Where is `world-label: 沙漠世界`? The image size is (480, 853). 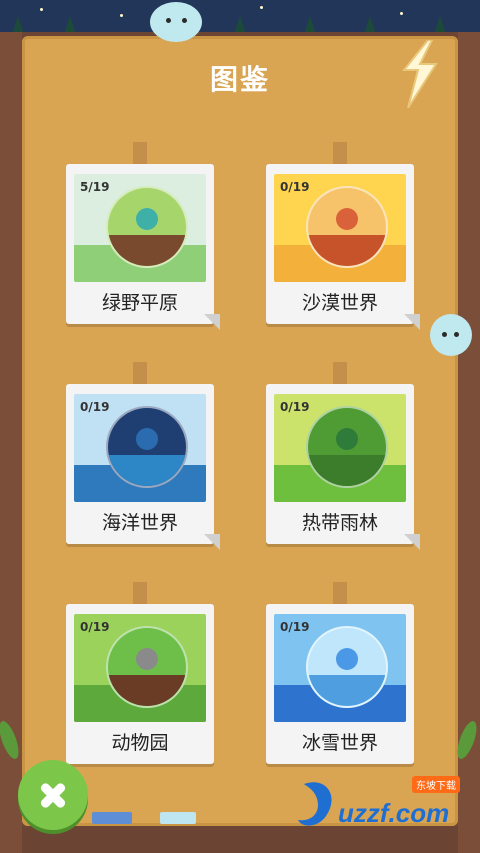
world-label: 沙漠世界 is located at coordinates (339, 303).